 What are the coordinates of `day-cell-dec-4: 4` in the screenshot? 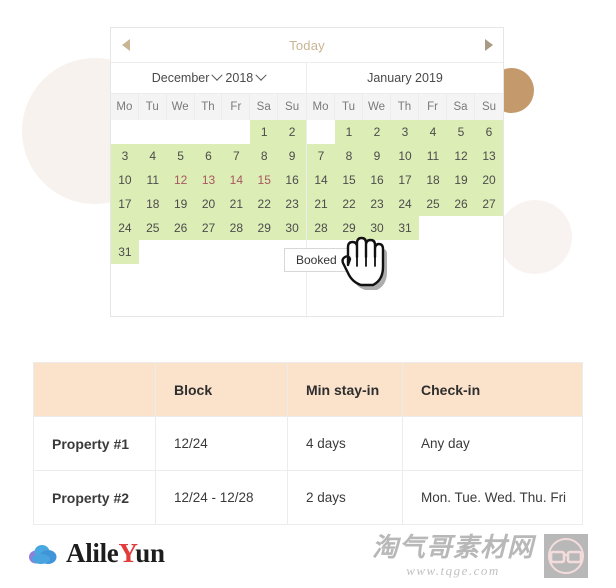 It's located at (152, 156).